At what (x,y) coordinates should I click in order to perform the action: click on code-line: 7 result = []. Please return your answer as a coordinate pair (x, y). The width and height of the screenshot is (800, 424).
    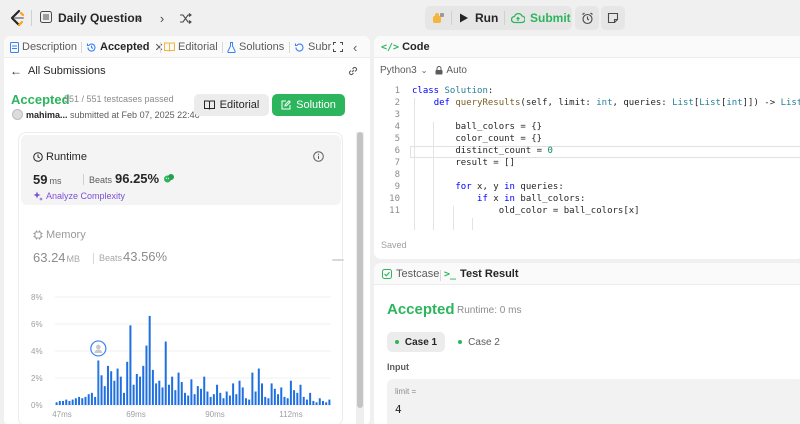
    Looking at the image, I should click on (587, 164).